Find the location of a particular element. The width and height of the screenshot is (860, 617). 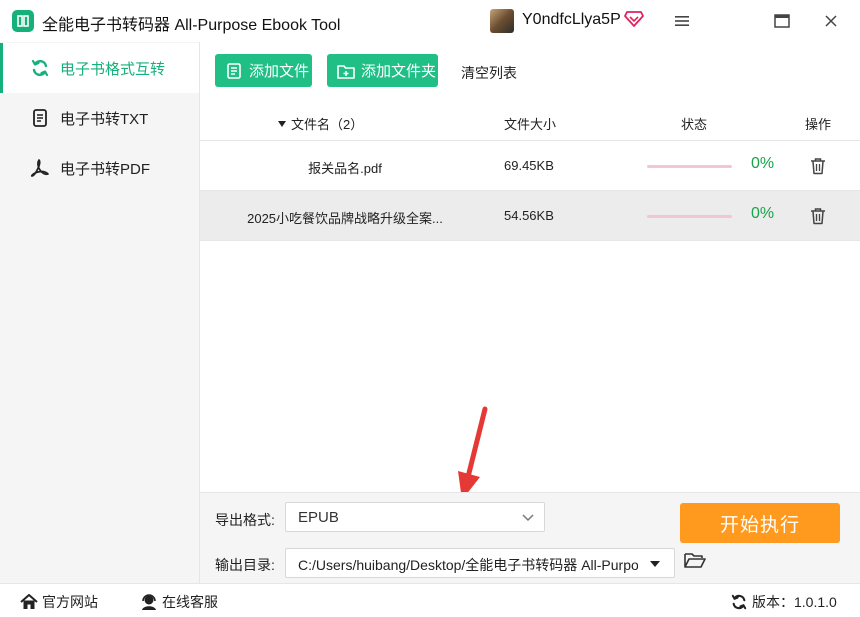

file-add-icon is located at coordinates (234, 71).